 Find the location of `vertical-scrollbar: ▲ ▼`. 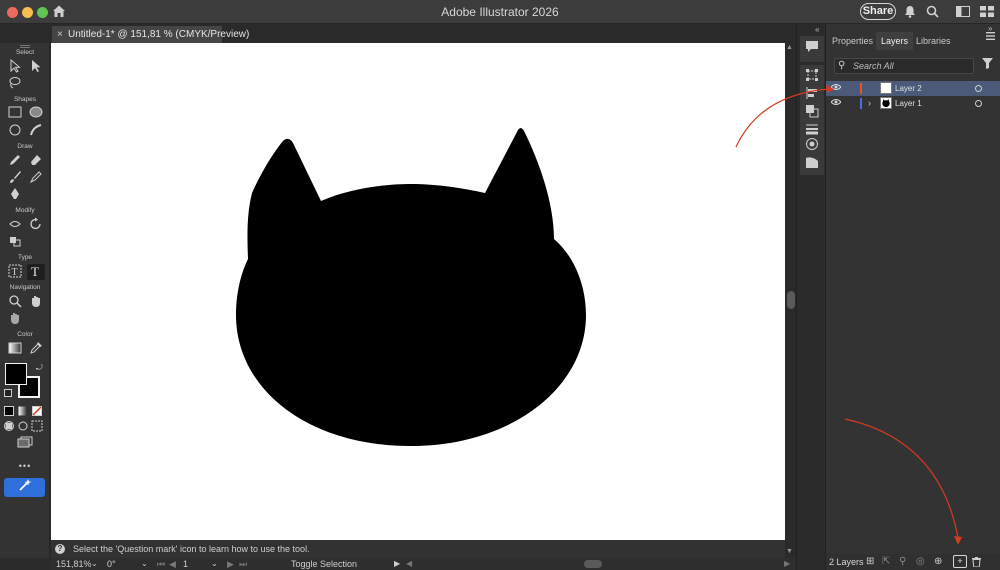

vertical-scrollbar: ▲ ▼ is located at coordinates (790, 300).